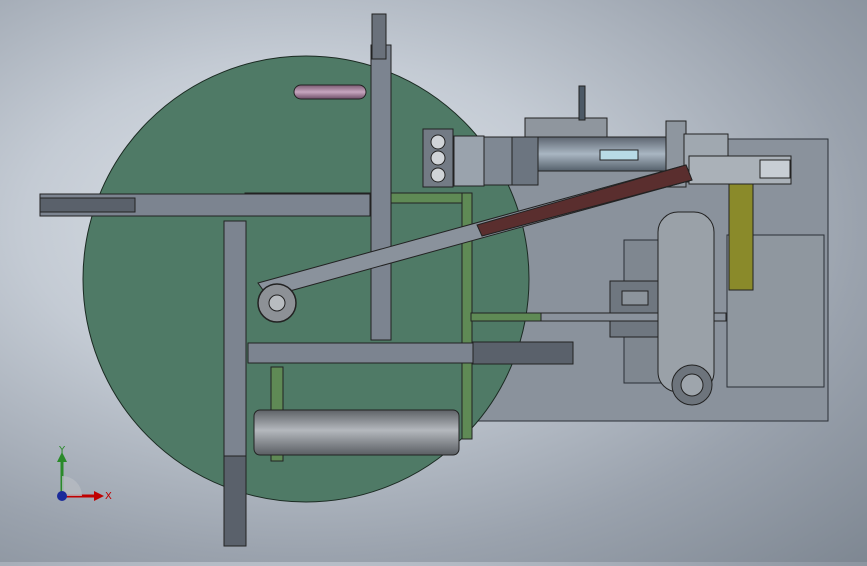 The width and height of the screenshot is (867, 566). What do you see at coordinates (686, 302) in the screenshot?
I see `motor-body` at bounding box center [686, 302].